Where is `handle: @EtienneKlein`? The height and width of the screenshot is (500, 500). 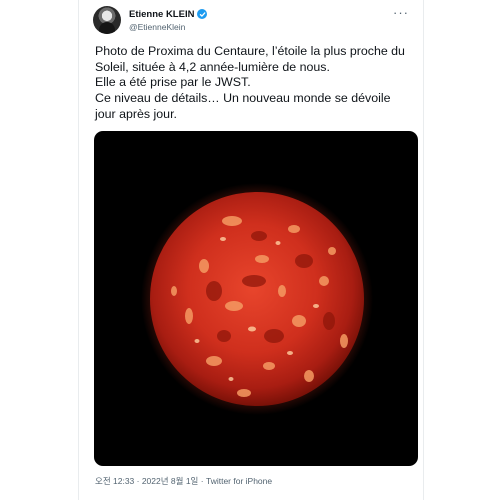
handle: @EtienneKlein is located at coordinates (168, 27).